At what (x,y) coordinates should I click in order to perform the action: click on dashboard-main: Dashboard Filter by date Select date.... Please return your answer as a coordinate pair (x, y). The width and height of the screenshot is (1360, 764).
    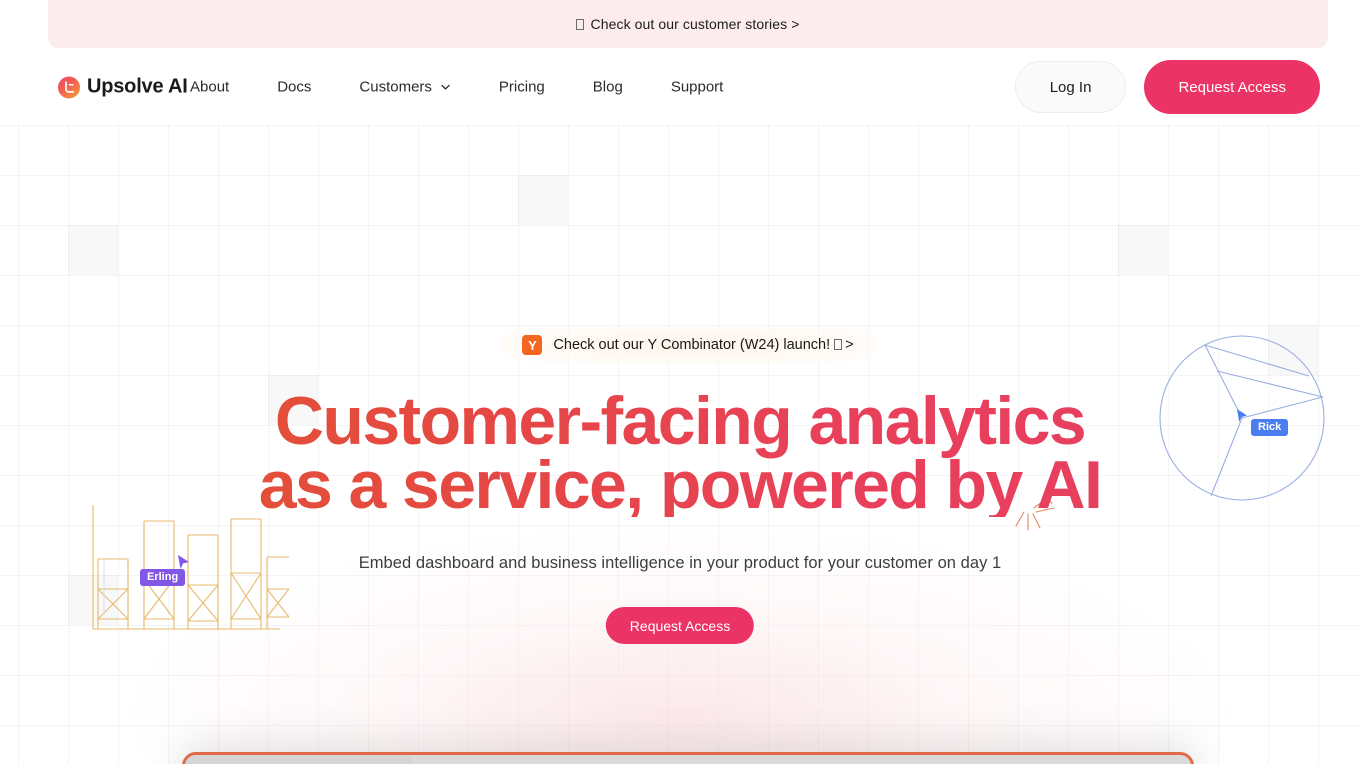
    Looking at the image, I should click on (801, 759).